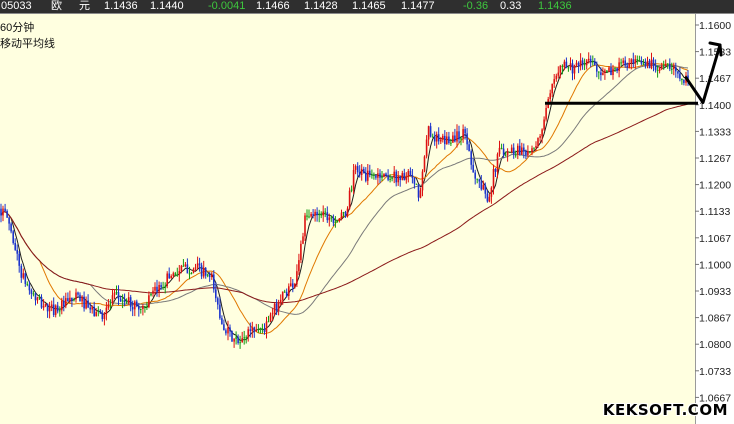  What do you see at coordinates (511, 6) in the screenshot?
I see `quote-value-8: 0.33` at bounding box center [511, 6].